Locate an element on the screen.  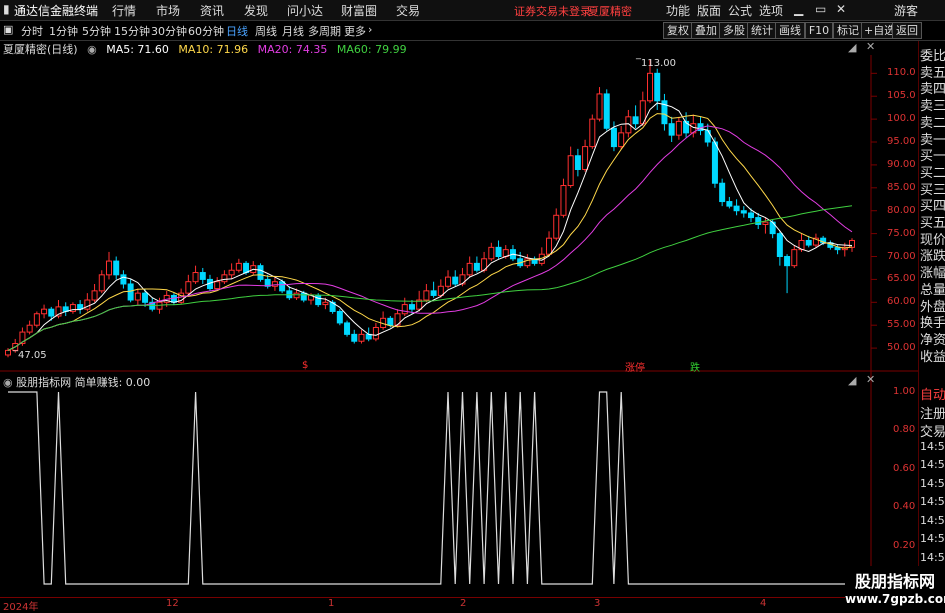
sub-collapse-icon: ◢ is located at coordinates (852, 380).